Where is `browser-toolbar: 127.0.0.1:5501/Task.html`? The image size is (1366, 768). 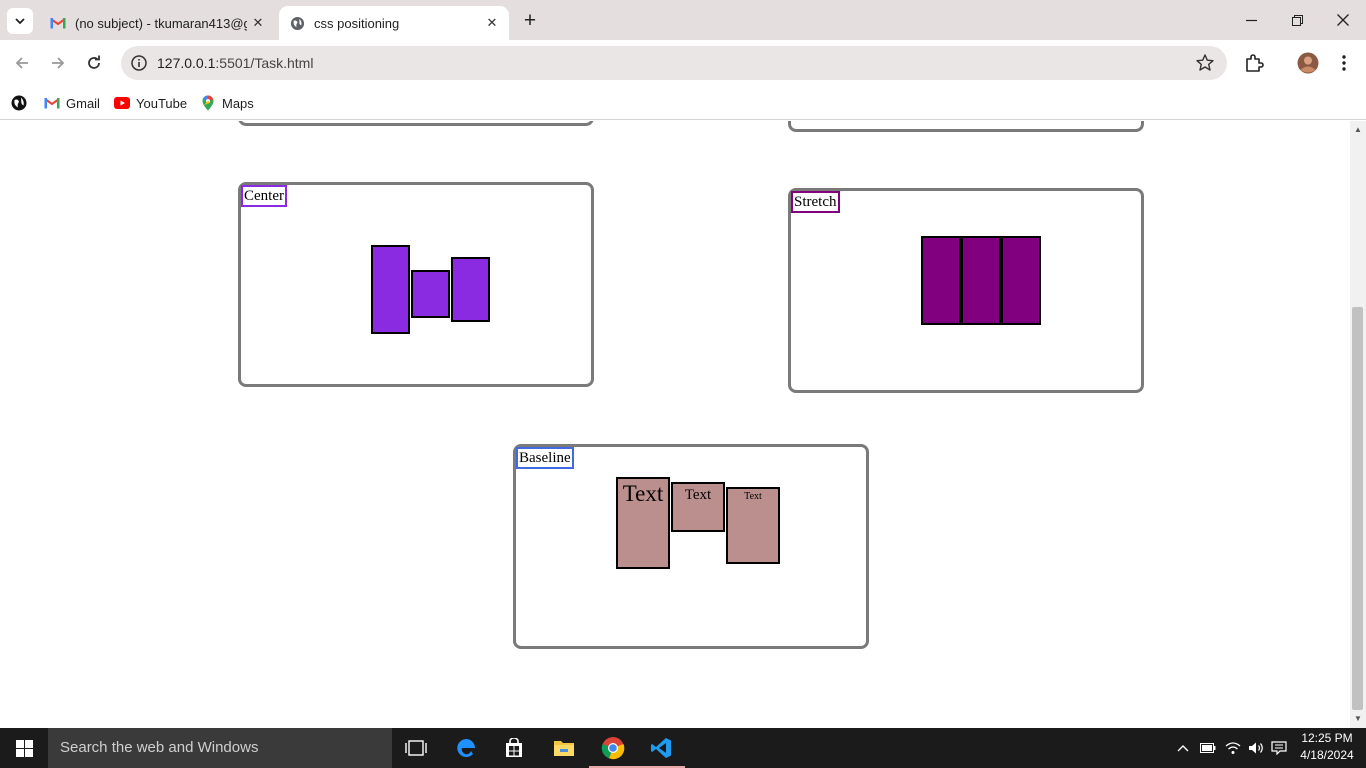 browser-toolbar: 127.0.0.1:5501/Task.html is located at coordinates (683, 63).